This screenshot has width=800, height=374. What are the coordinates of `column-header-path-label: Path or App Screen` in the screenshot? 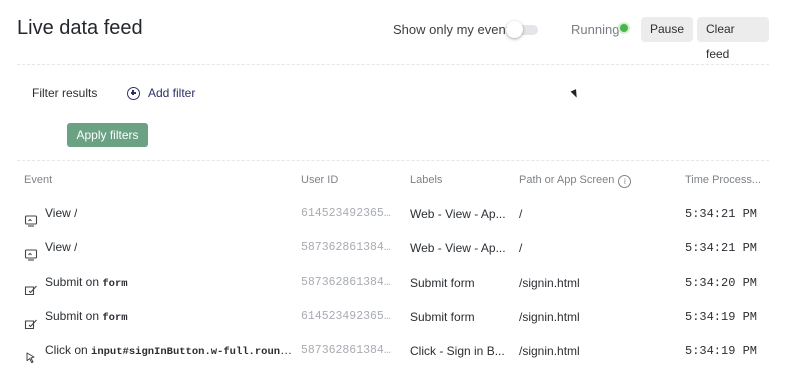 It's located at (567, 180).